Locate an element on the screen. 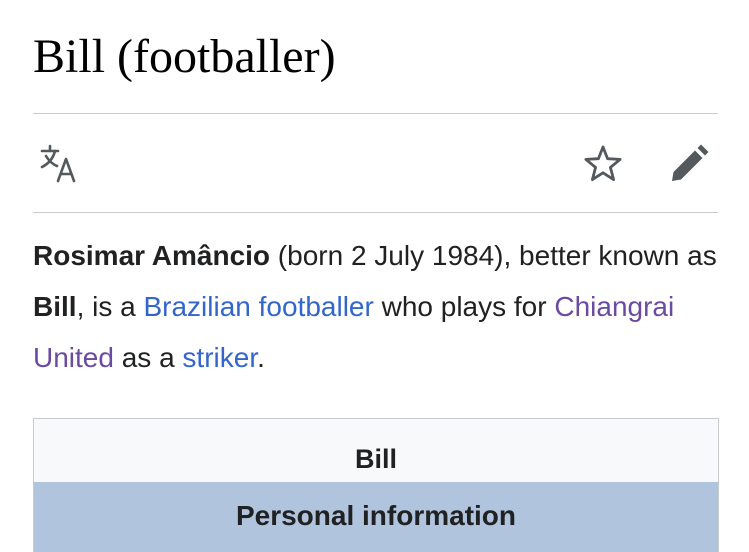 The image size is (749, 552). lead-text: as a is located at coordinates (148, 357).